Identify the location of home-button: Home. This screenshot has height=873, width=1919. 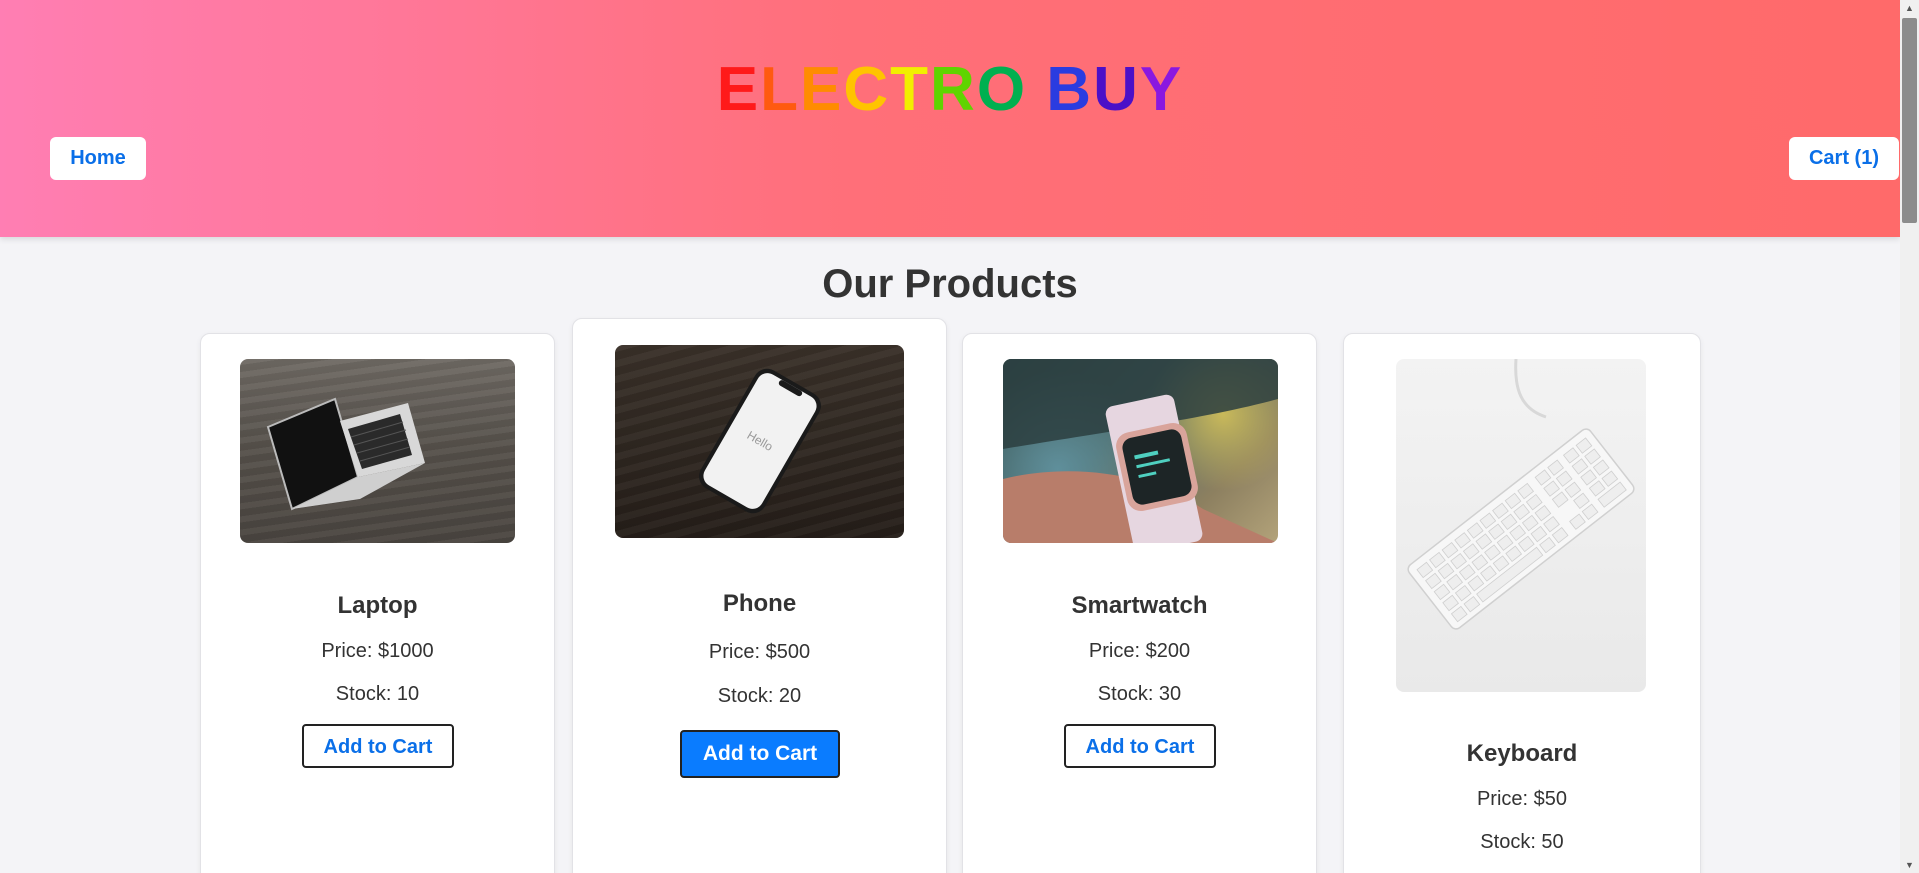
(98, 158).